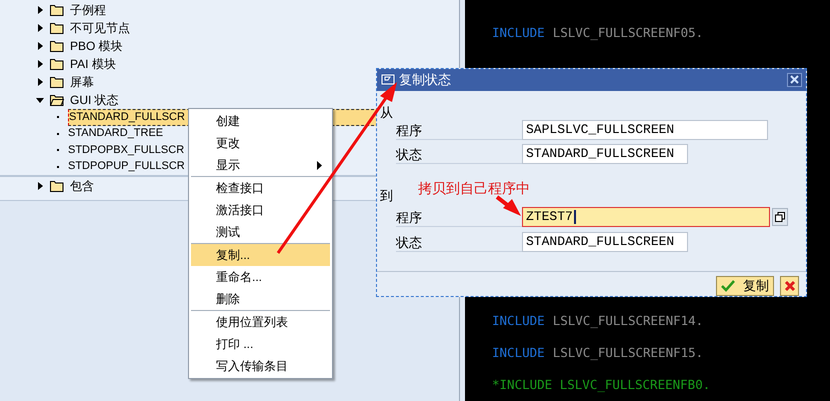 The height and width of the screenshot is (401, 830). I want to click on code-text: LSLVC_FULLSCREENF14., so click(628, 321).